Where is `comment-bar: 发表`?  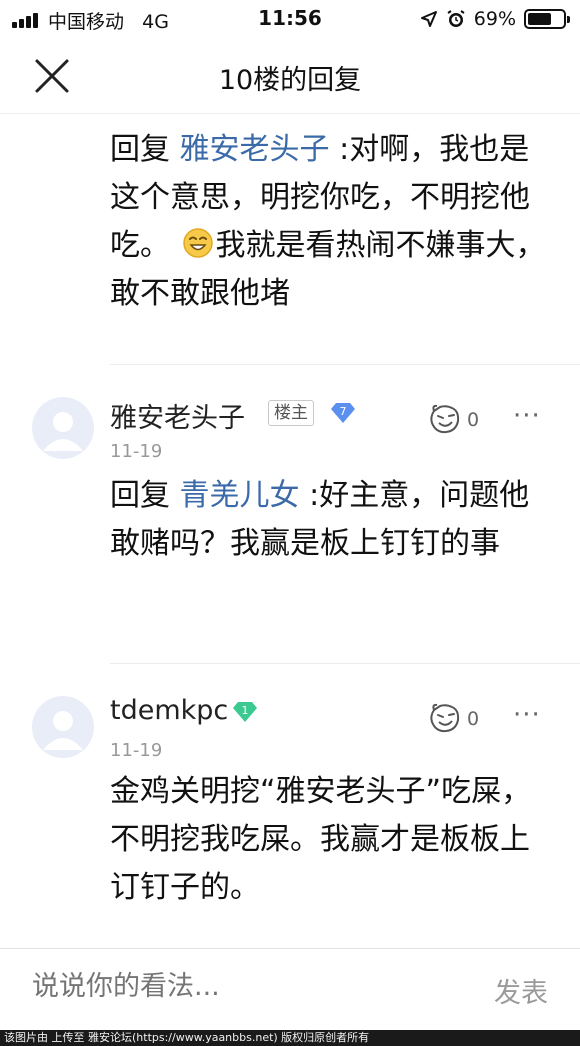 comment-bar: 发表 is located at coordinates (290, 989).